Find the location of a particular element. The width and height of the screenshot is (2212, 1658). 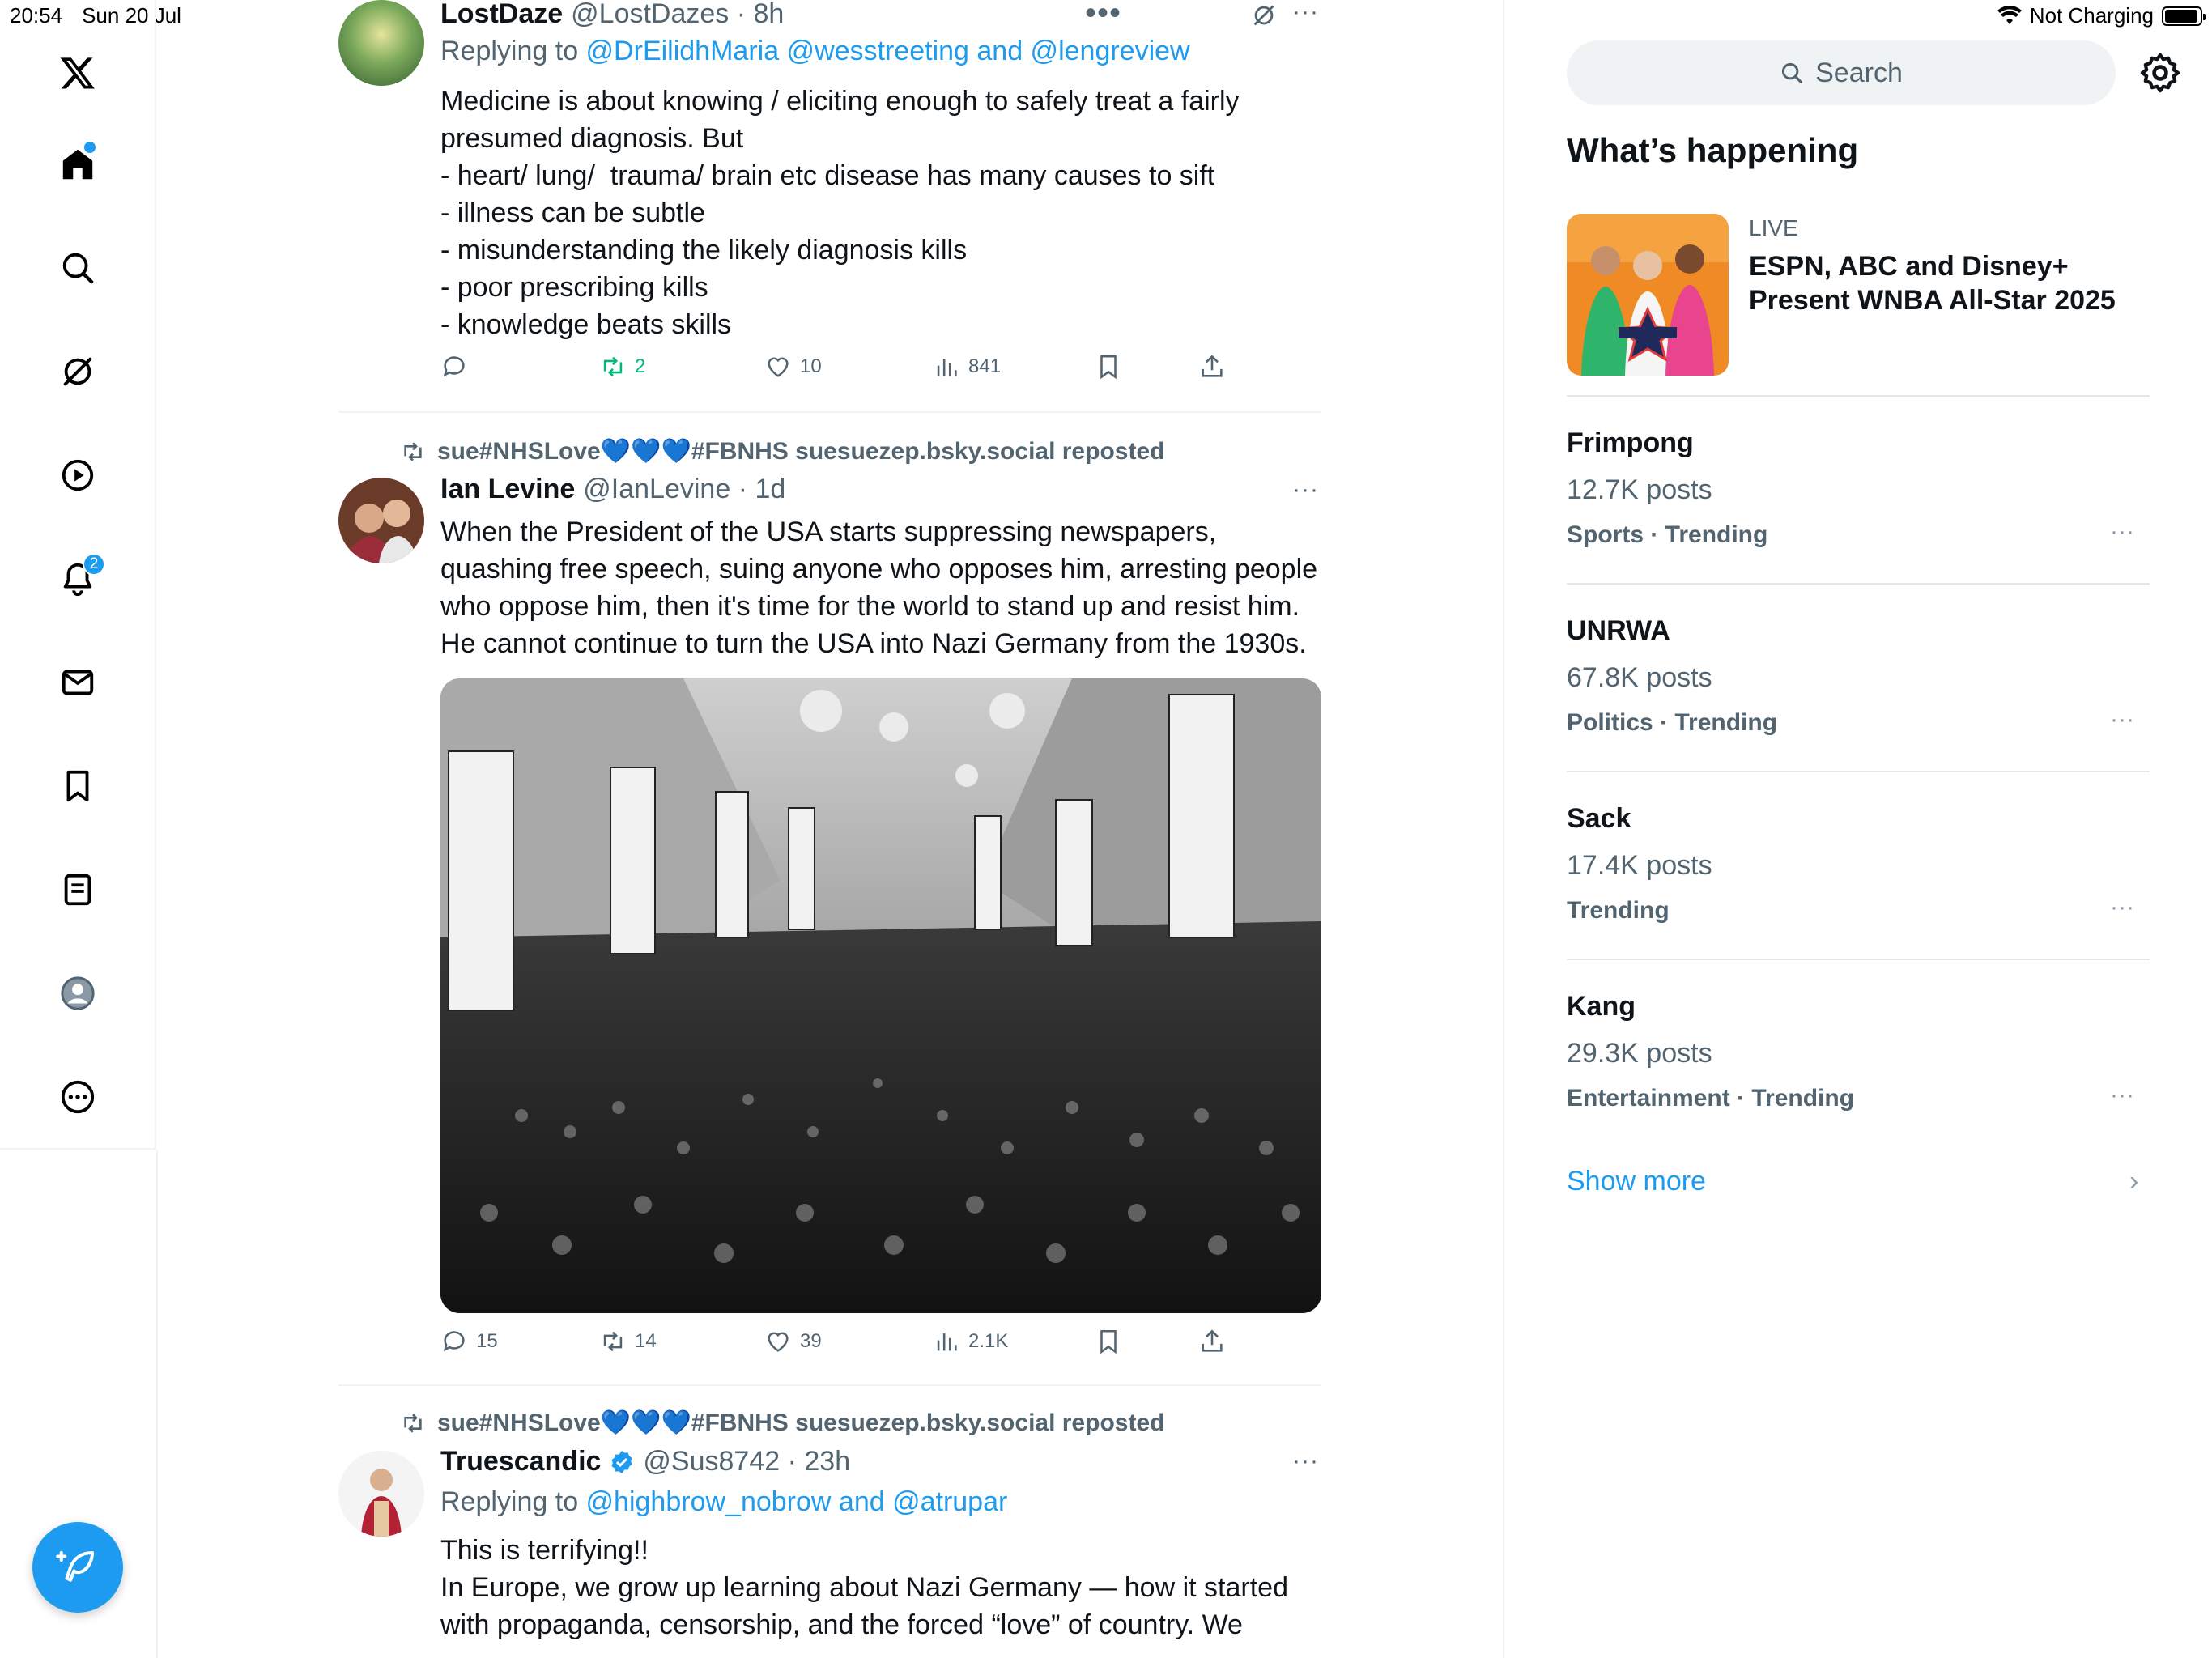

home-icon is located at coordinates (77, 164).